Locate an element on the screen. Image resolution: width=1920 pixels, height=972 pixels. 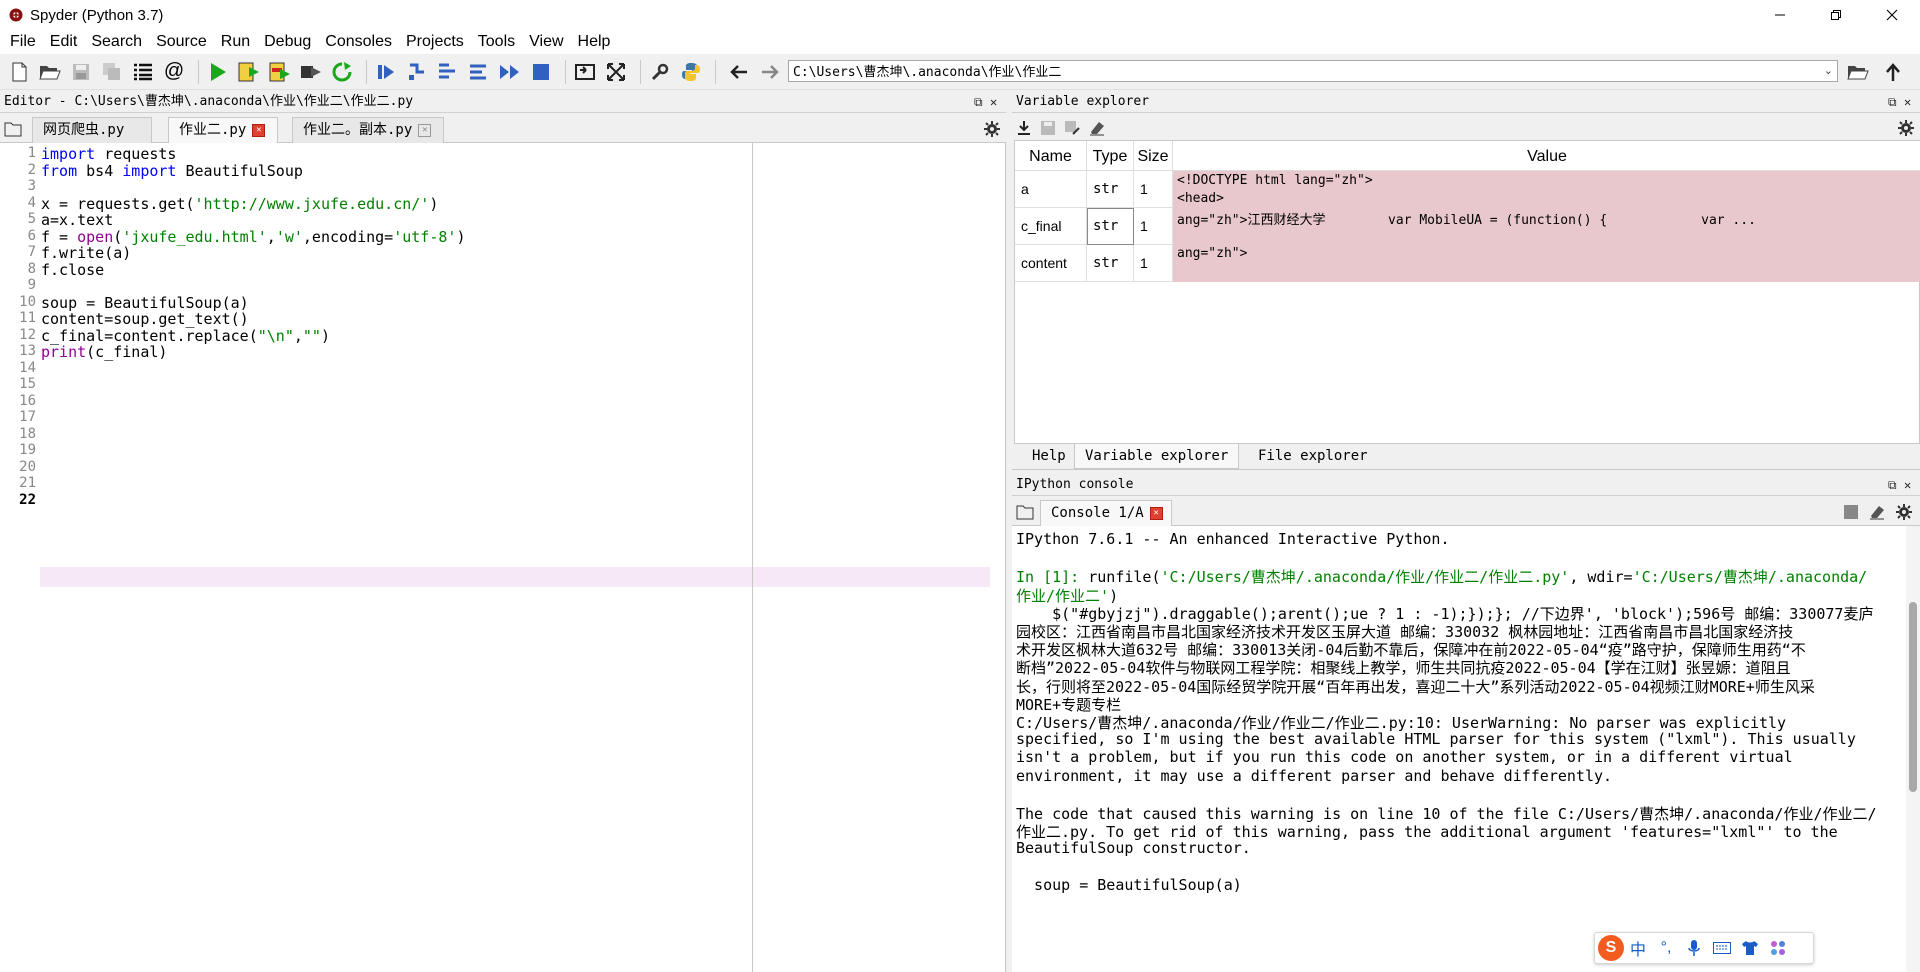
column-header-size: Size is located at coordinates (1153, 156).